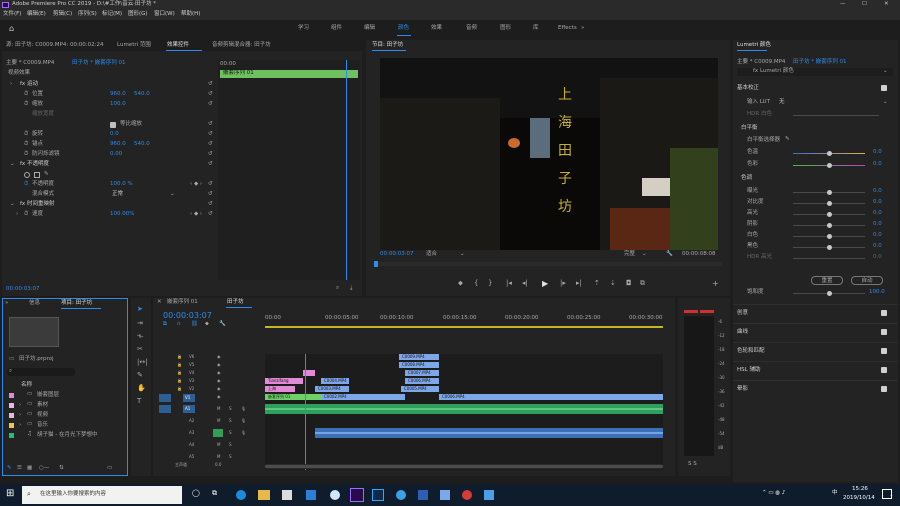 This screenshot has width=900, height=506. What do you see at coordinates (467, 495) in the screenshot?
I see `netease-music-icon` at bounding box center [467, 495].